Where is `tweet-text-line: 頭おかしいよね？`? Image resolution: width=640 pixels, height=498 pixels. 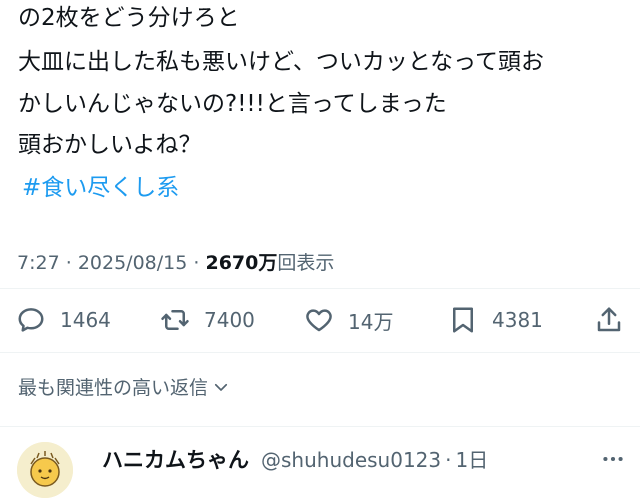 tweet-text-line: 頭おかしいよね？ is located at coordinates (110, 145).